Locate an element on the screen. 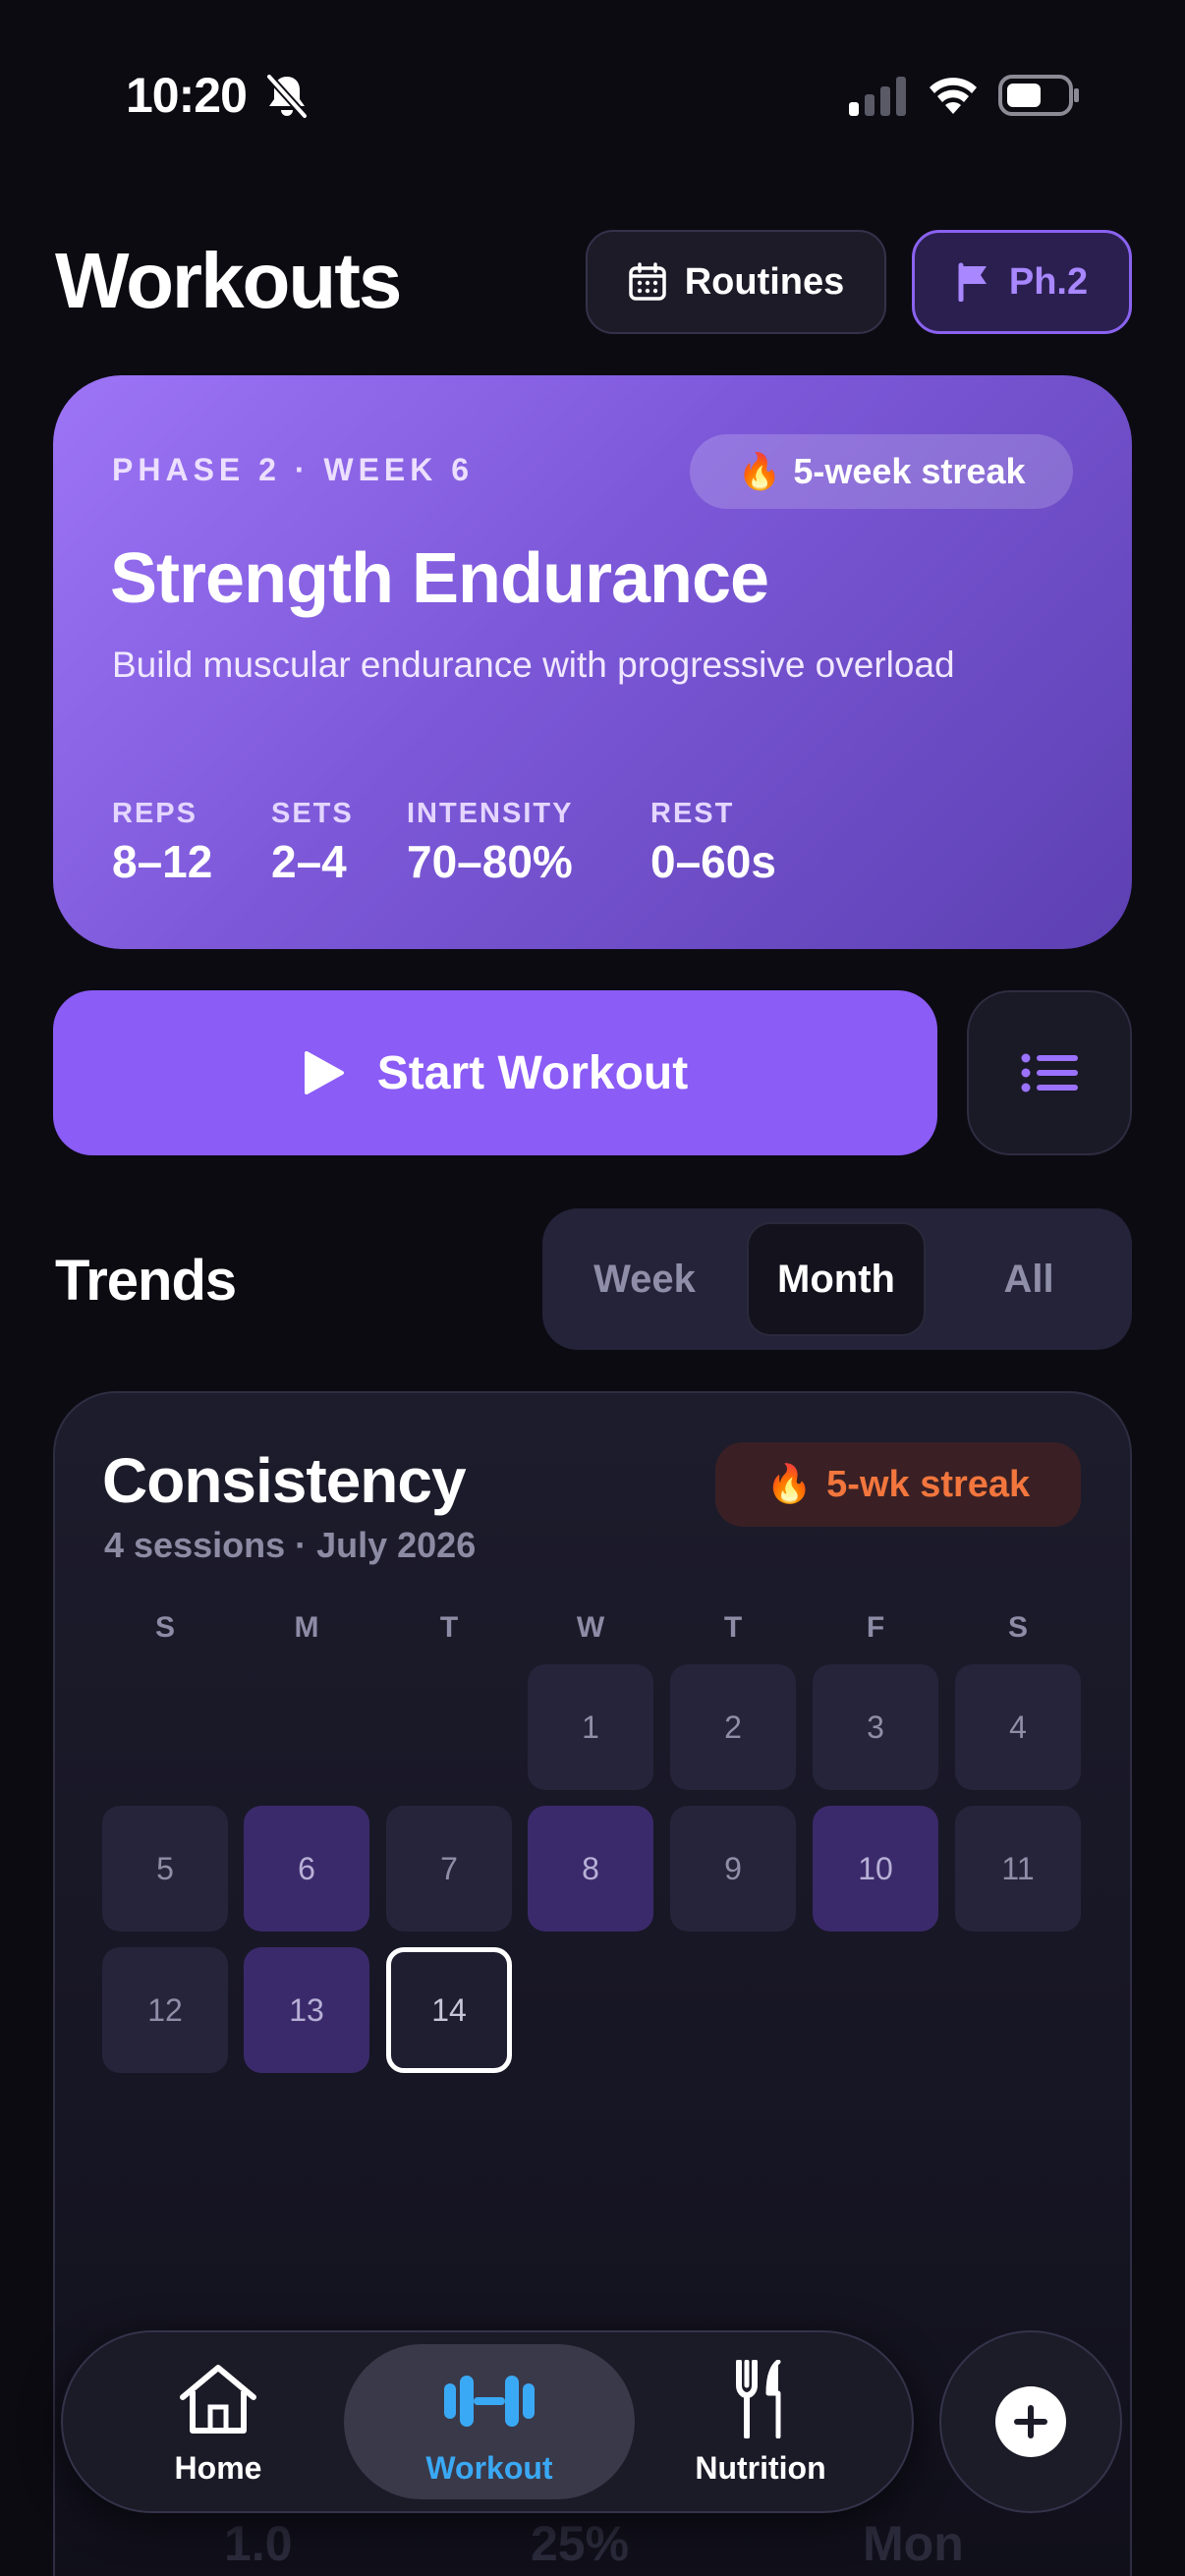  fork-knife-icon is located at coordinates (759, 2399).